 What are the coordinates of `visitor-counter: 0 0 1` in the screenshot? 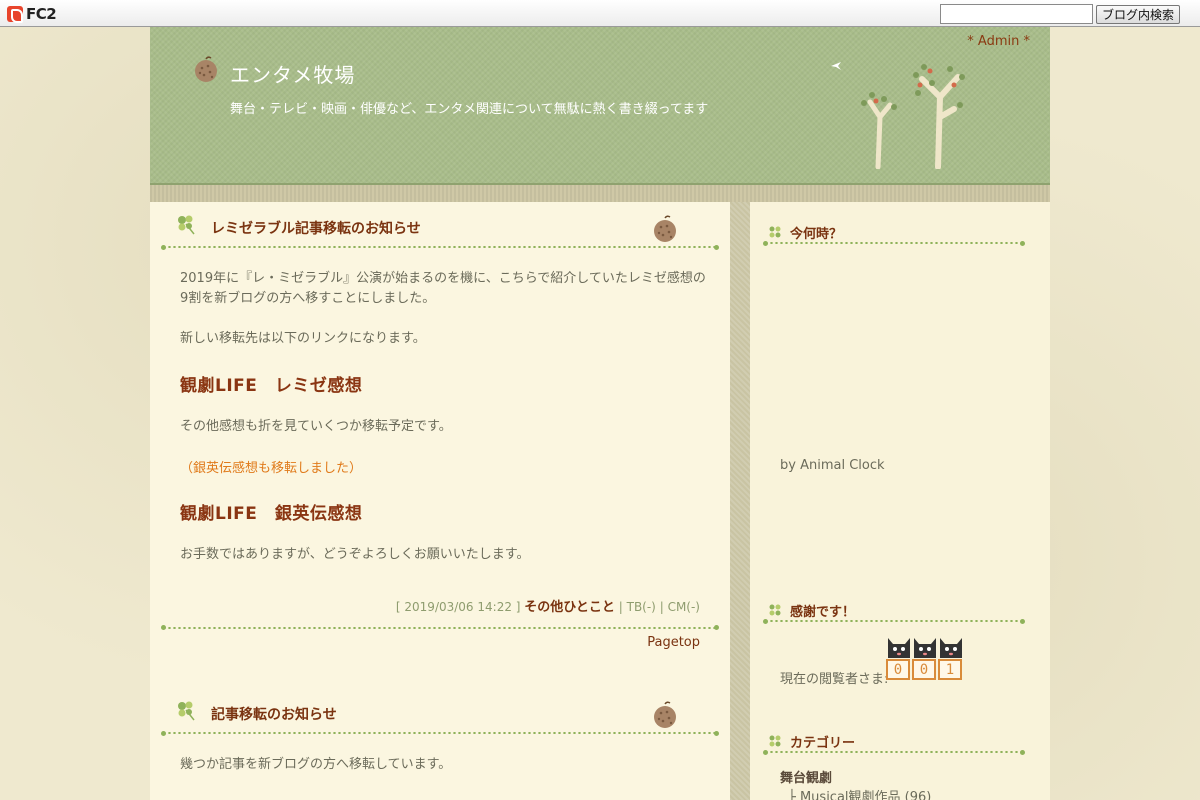 It's located at (926, 657).